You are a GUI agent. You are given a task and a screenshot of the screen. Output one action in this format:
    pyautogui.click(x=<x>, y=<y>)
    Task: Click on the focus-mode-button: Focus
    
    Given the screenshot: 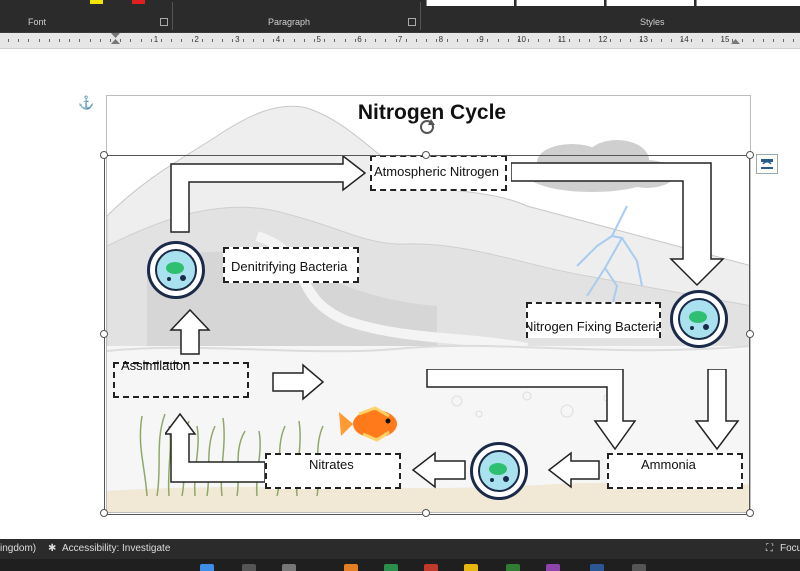 What is the action you would take?
    pyautogui.click(x=790, y=548)
    